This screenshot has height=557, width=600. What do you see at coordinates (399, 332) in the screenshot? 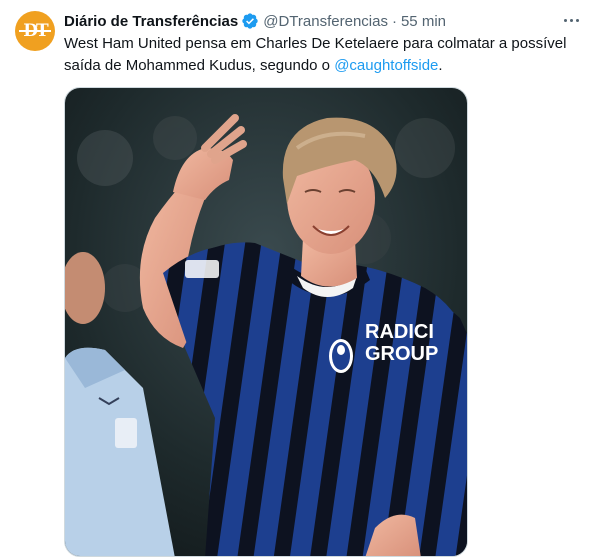
I see `sponsor-line-1: RADICI` at bounding box center [399, 332].